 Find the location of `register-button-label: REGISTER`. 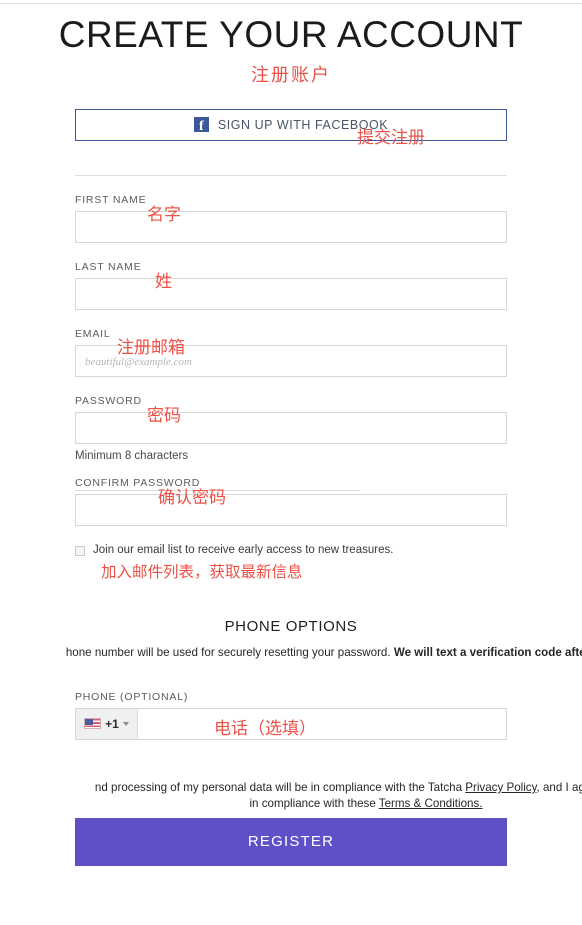

register-button-label: REGISTER is located at coordinates (291, 842).